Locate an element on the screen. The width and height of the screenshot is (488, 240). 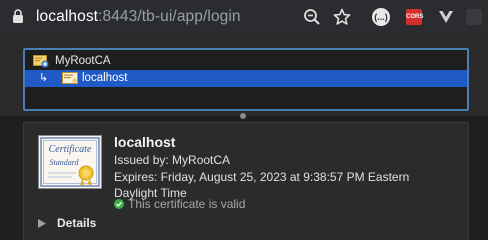
url-path: :8443/tb-ui/app/login is located at coordinates (169, 16).